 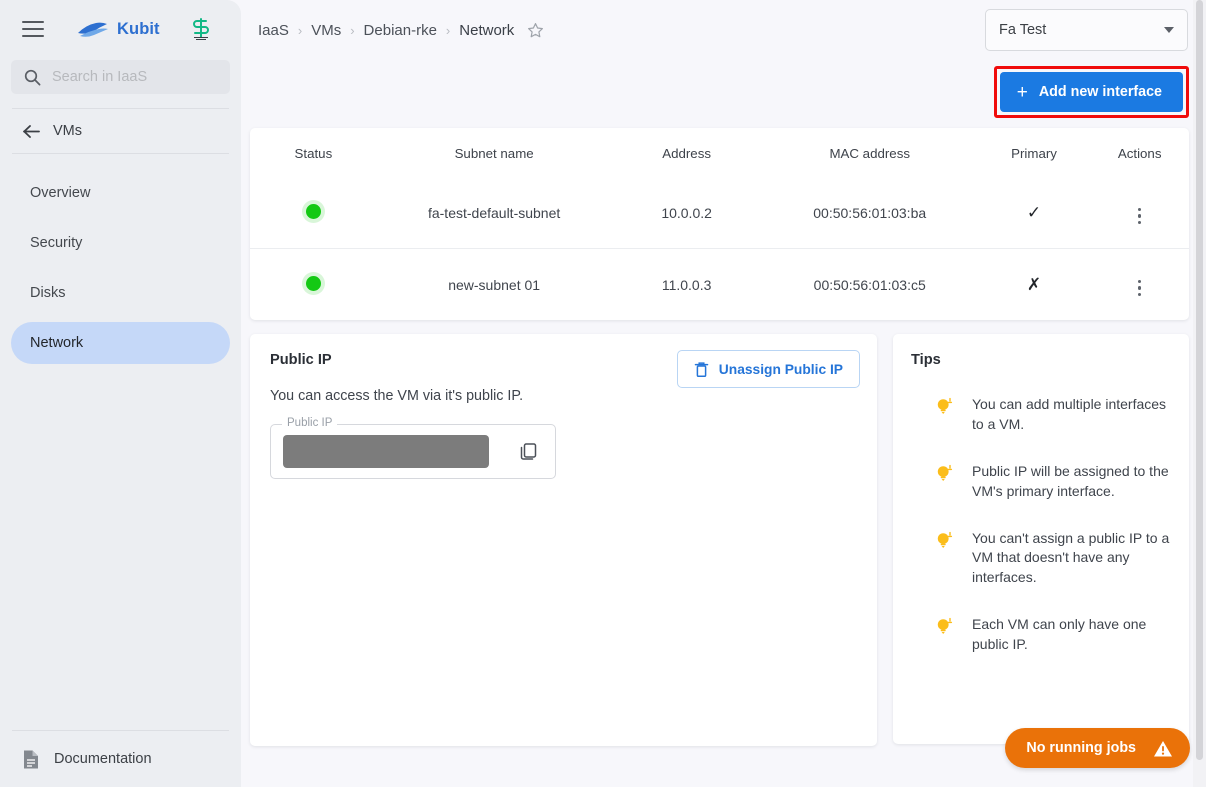 What do you see at coordinates (926, 360) in the screenshot?
I see `tips-title: Tips` at bounding box center [926, 360].